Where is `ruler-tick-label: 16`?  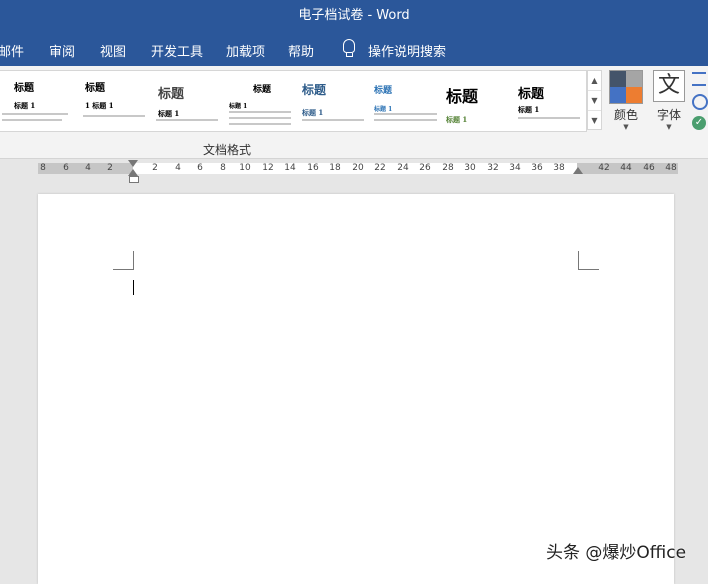 ruler-tick-label: 16 is located at coordinates (313, 168).